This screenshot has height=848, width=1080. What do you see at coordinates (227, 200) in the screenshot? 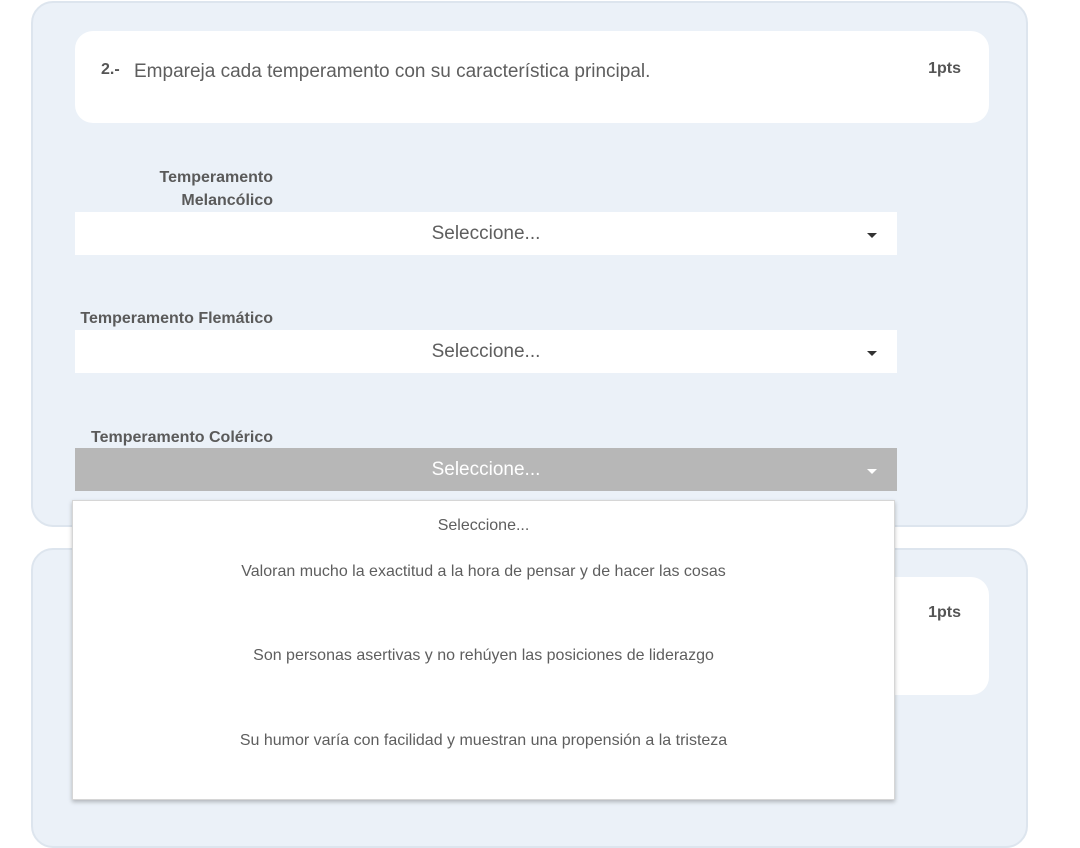
I see `label-melancolico-line2: Melancólico` at bounding box center [227, 200].